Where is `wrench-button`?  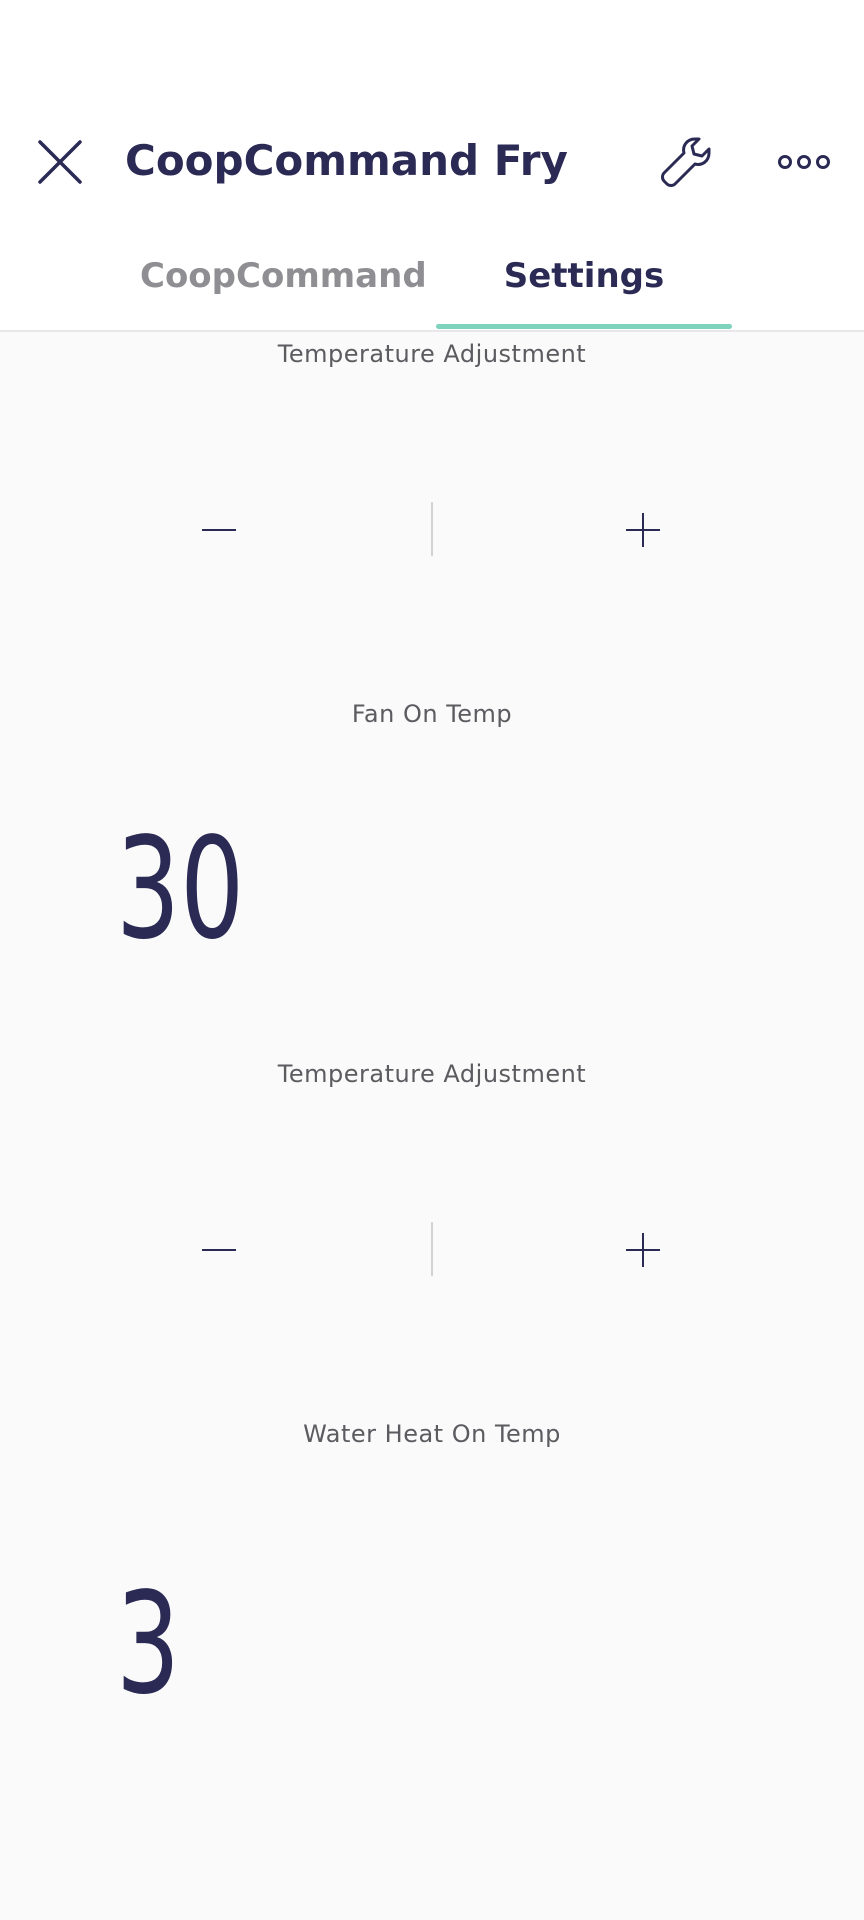
wrench-button is located at coordinates (686, 162).